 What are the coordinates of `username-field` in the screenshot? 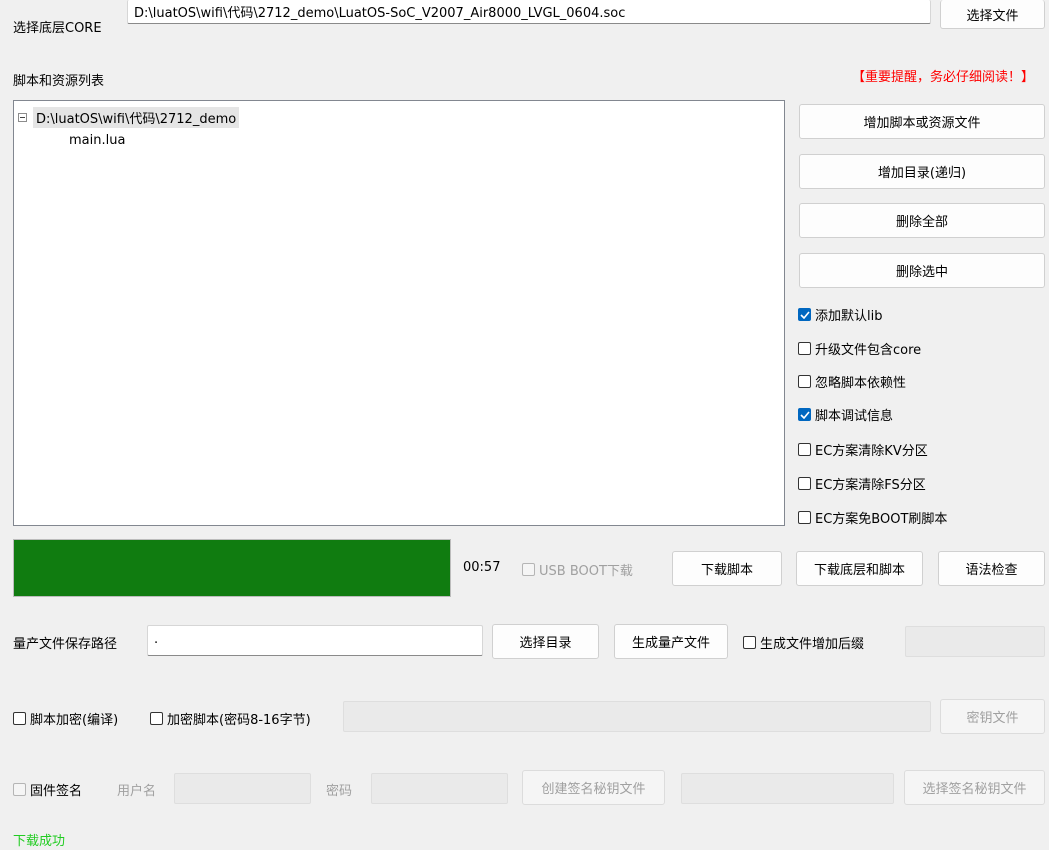 It's located at (242, 788).